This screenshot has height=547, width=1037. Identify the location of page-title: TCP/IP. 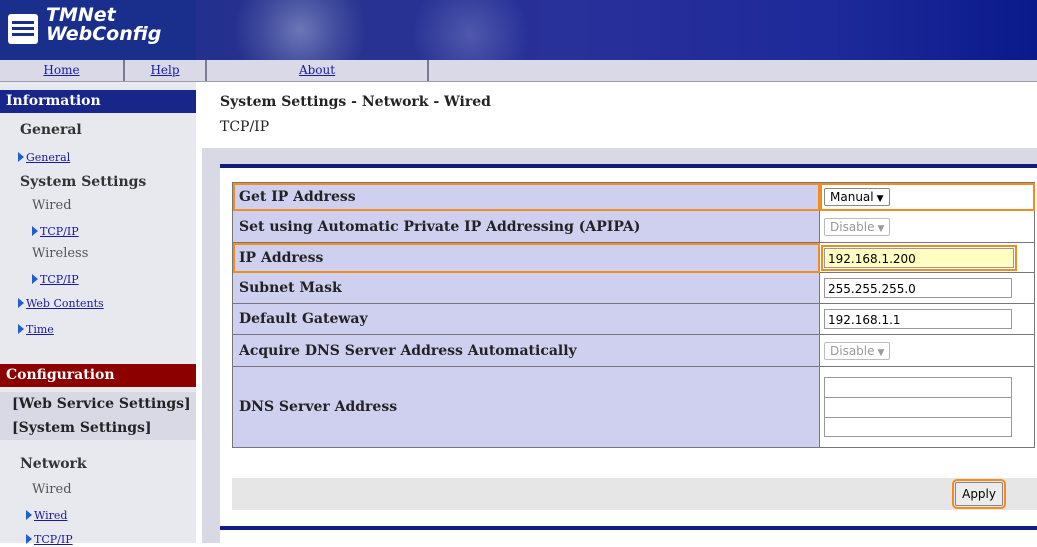
(245, 127).